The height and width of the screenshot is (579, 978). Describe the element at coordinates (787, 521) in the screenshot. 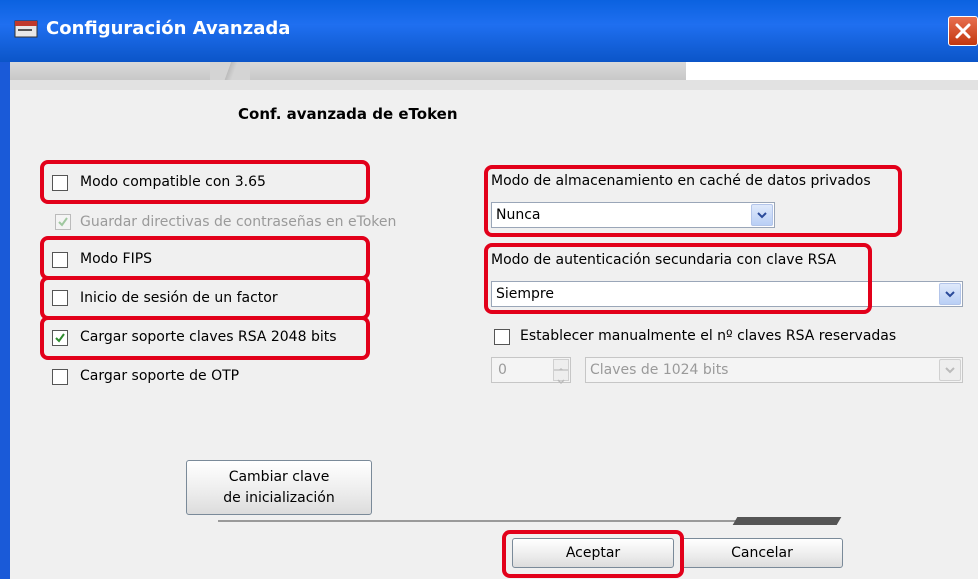

I see `separator-decoration` at that location.